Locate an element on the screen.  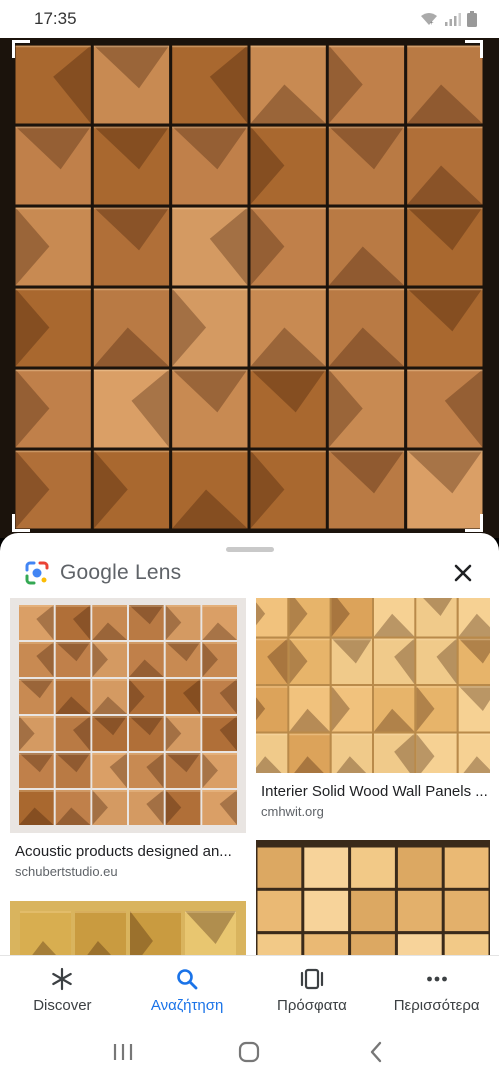
wood-blocks-image is located at coordinates (373, 685).